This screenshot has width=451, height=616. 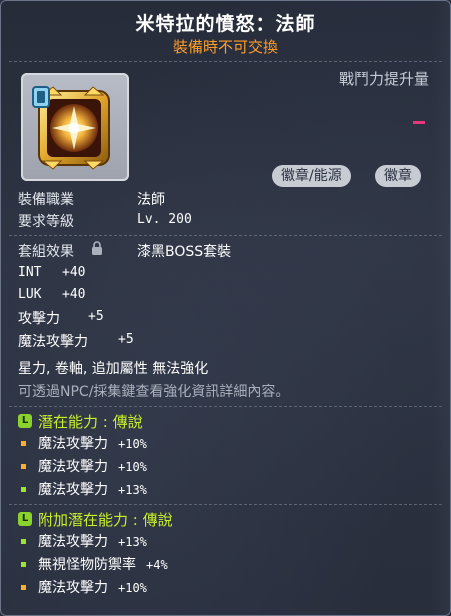 I want to click on additional-potential-line: 無視怪物防禦率 +4%, so click(x=103, y=564).